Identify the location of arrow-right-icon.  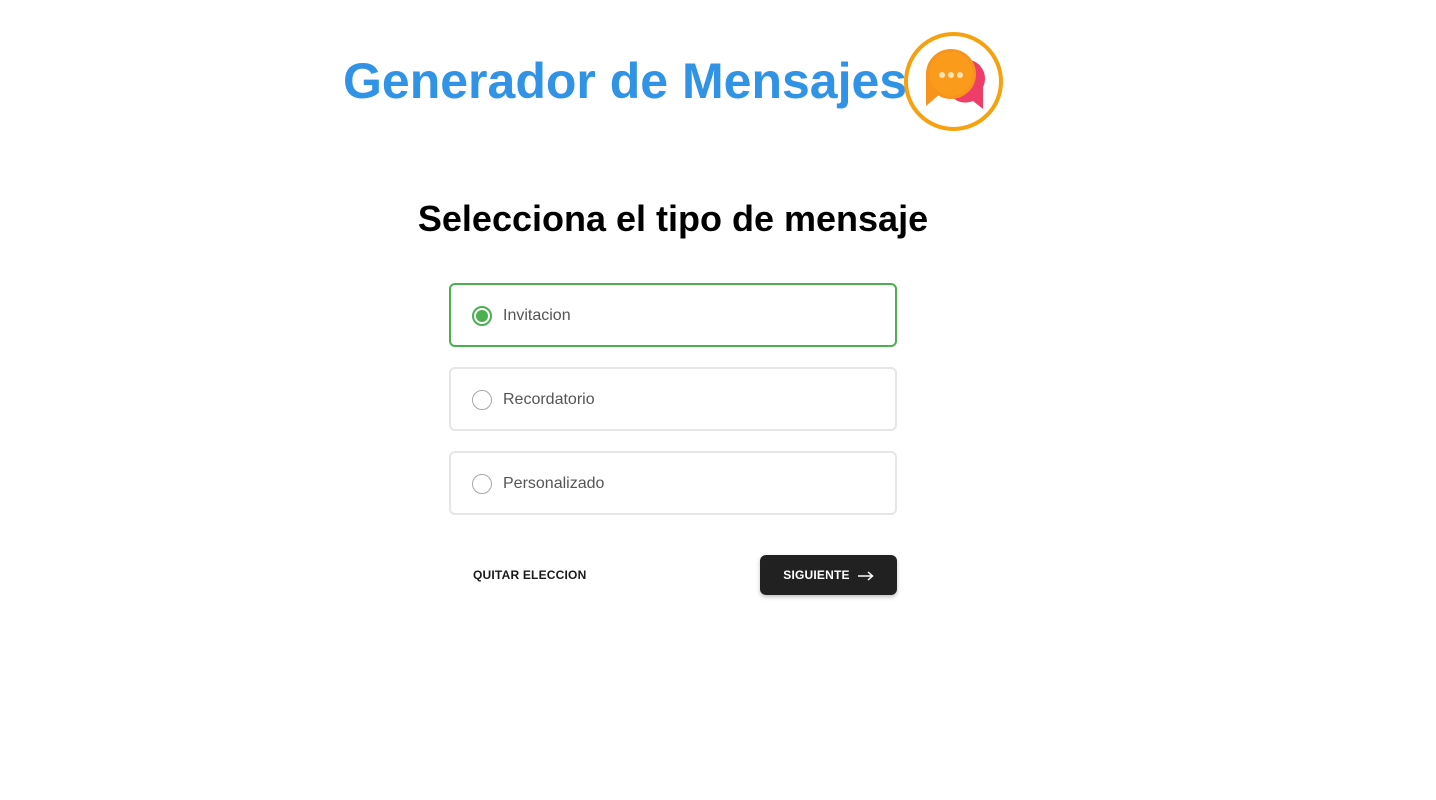
(865, 575).